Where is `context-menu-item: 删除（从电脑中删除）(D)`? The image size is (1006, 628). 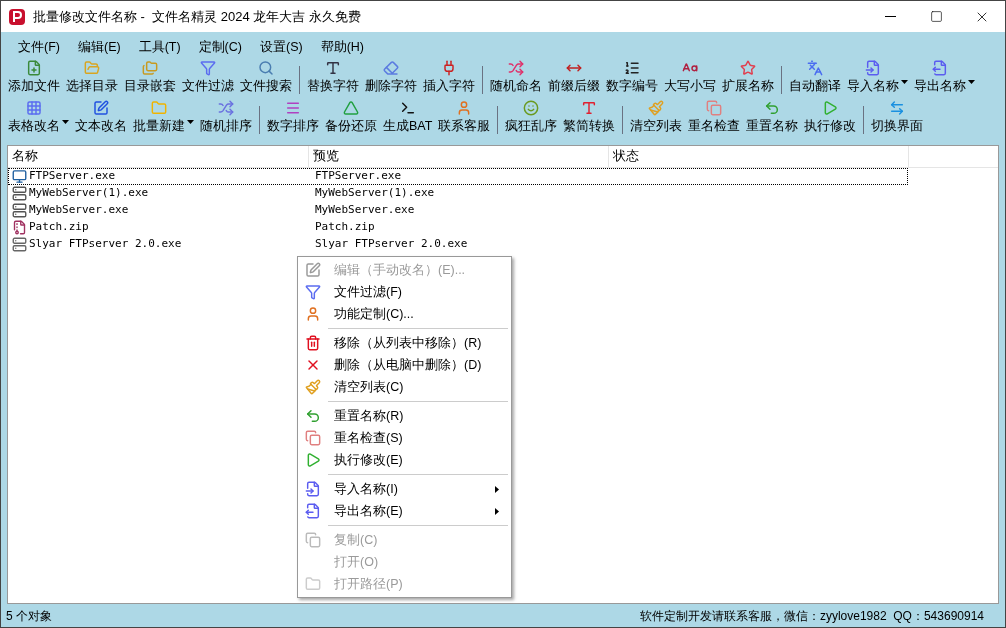
context-menu-item: 删除（从电脑中删除）(D) is located at coordinates (404, 365).